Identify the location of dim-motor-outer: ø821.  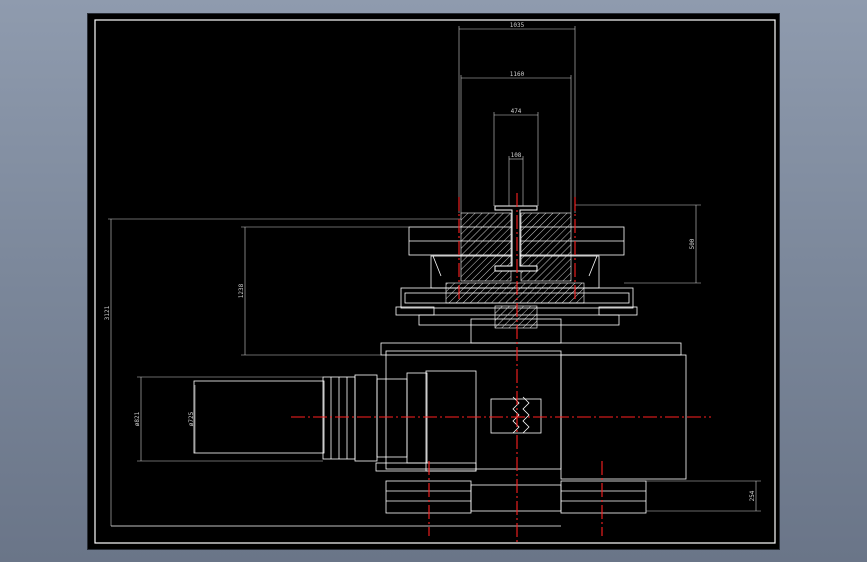
(137, 418).